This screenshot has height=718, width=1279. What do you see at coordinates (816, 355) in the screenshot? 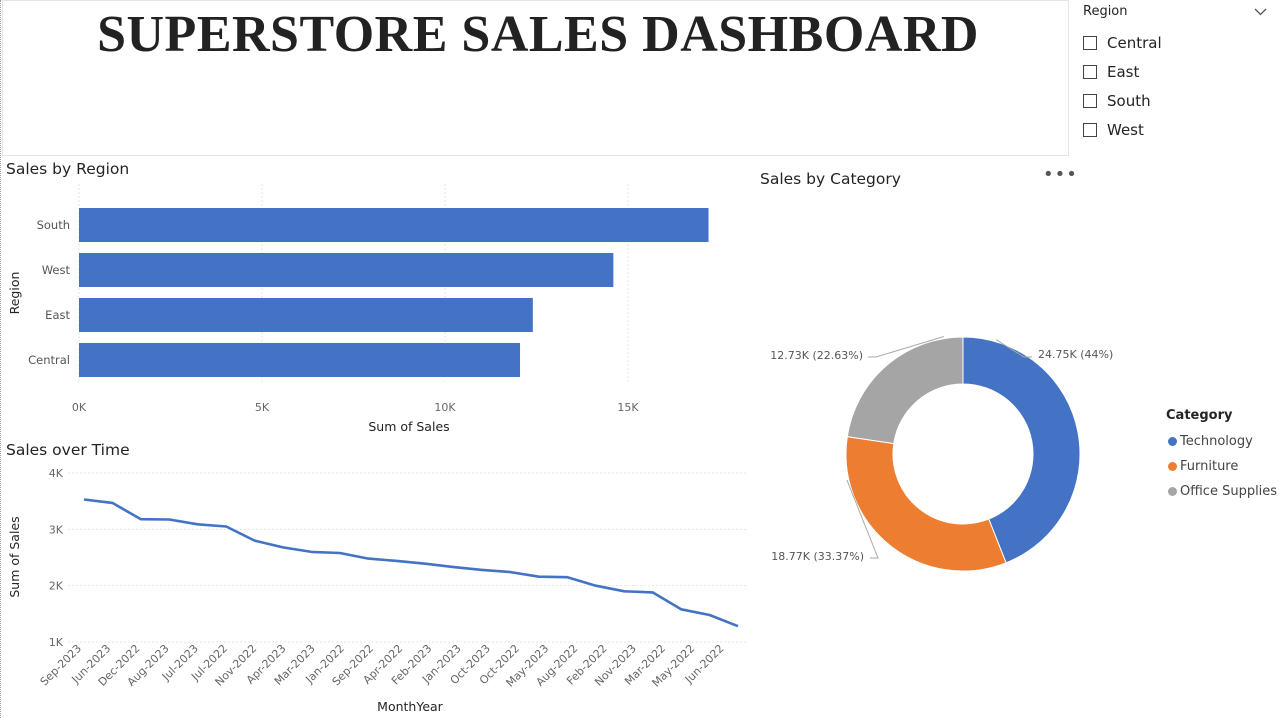
I see `data-label: 12.73K (22.63%)` at bounding box center [816, 355].